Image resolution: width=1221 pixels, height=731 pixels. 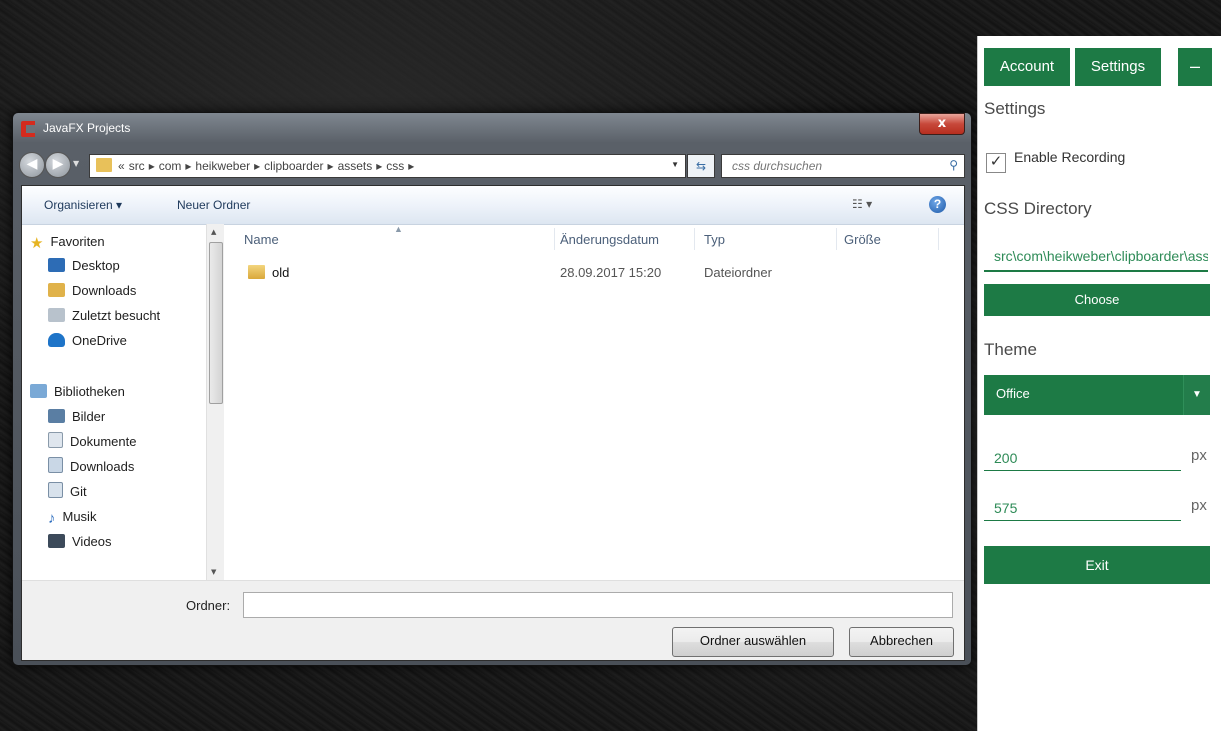 I want to click on star-icon: ★, so click(x=37, y=243).